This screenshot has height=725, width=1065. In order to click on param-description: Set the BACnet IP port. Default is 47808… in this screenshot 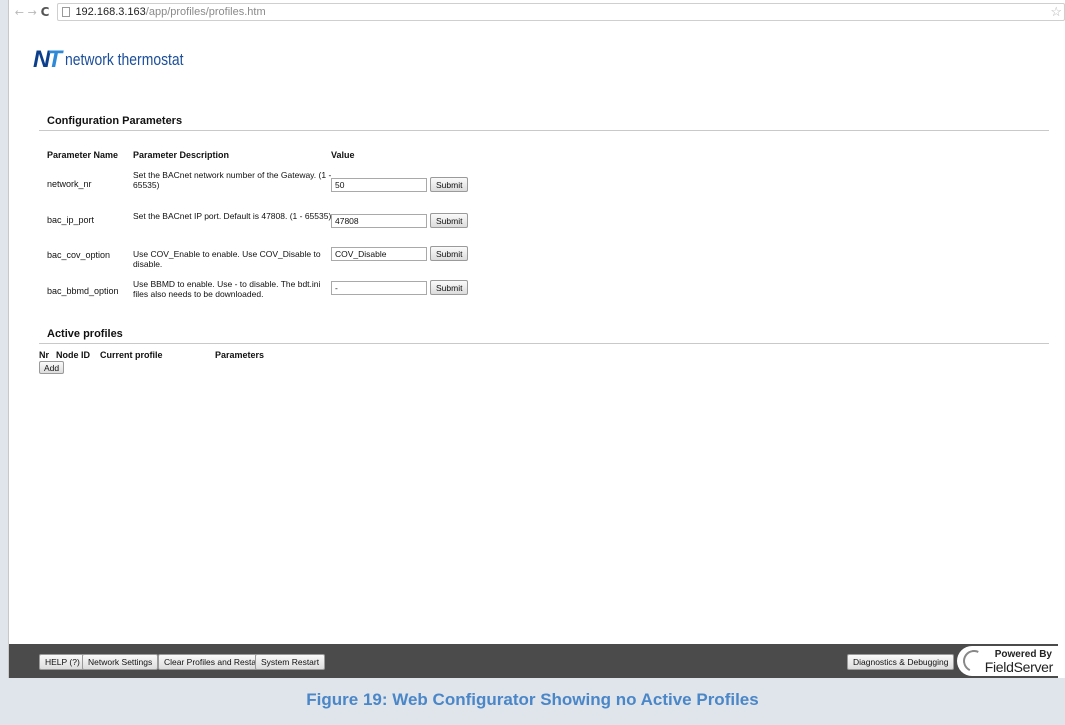, I will do `click(232, 216)`.